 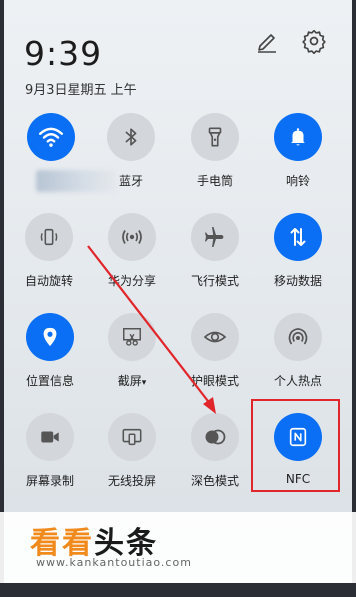 I want to click on device-frame-bottom, so click(x=178, y=590).